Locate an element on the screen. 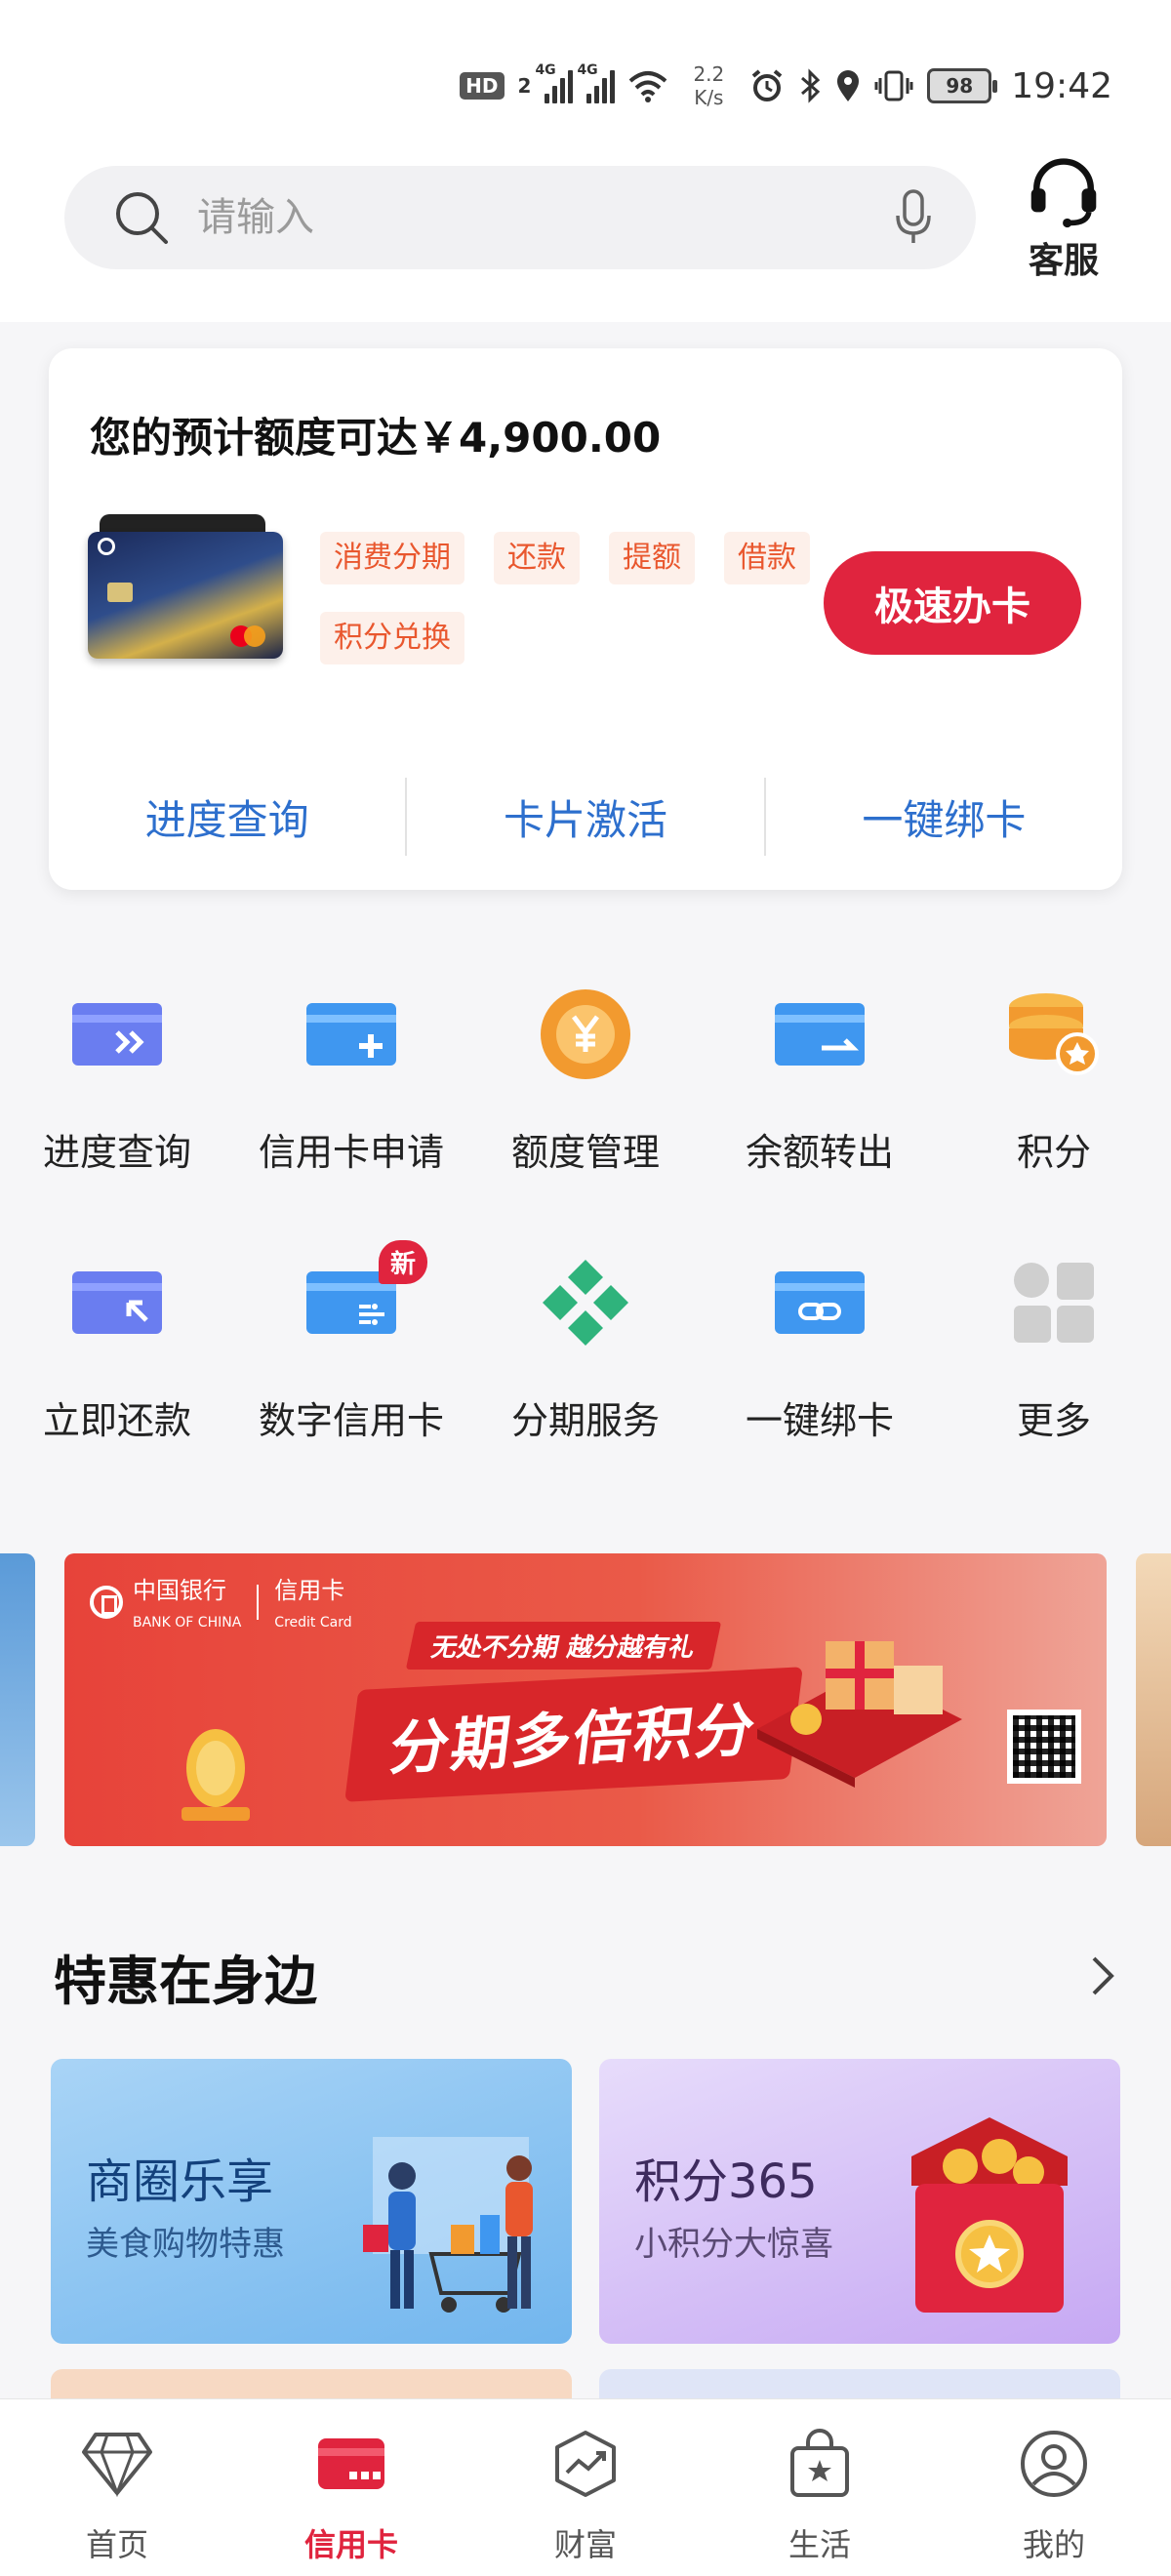  card-repay-icon is located at coordinates (117, 1302).